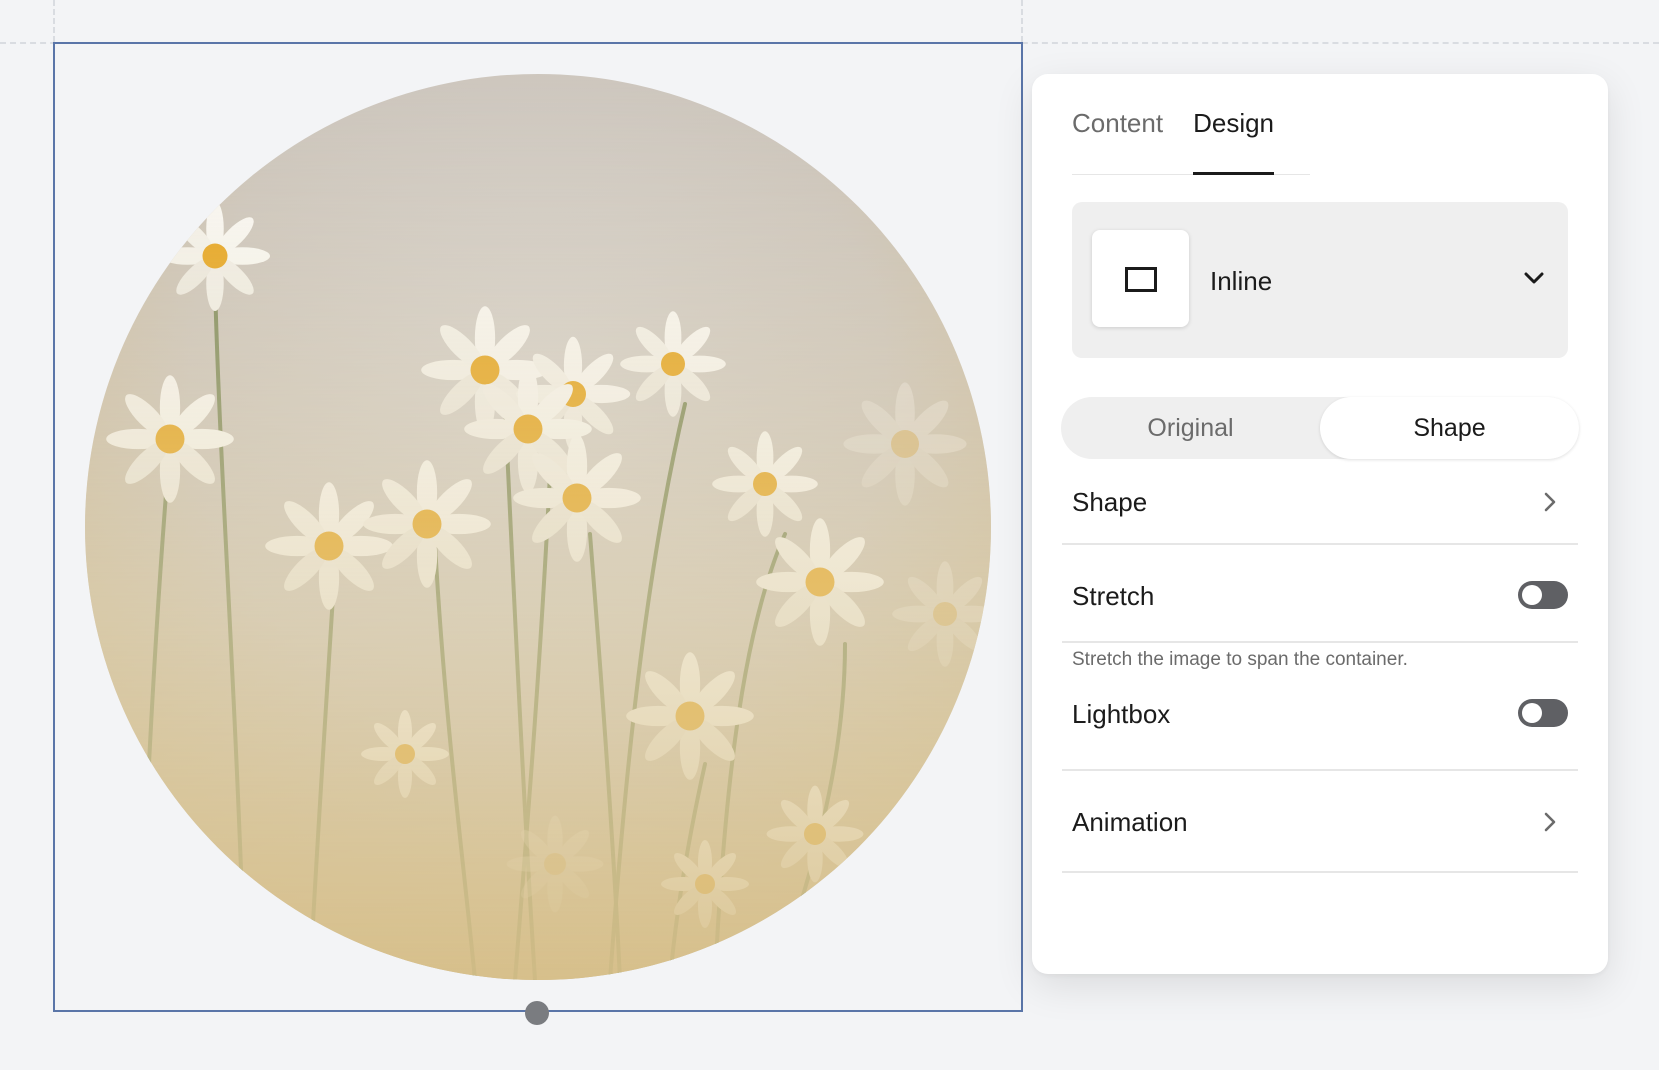  What do you see at coordinates (1320, 725) in the screenshot?
I see `lightbox-row: Lightbox` at bounding box center [1320, 725].